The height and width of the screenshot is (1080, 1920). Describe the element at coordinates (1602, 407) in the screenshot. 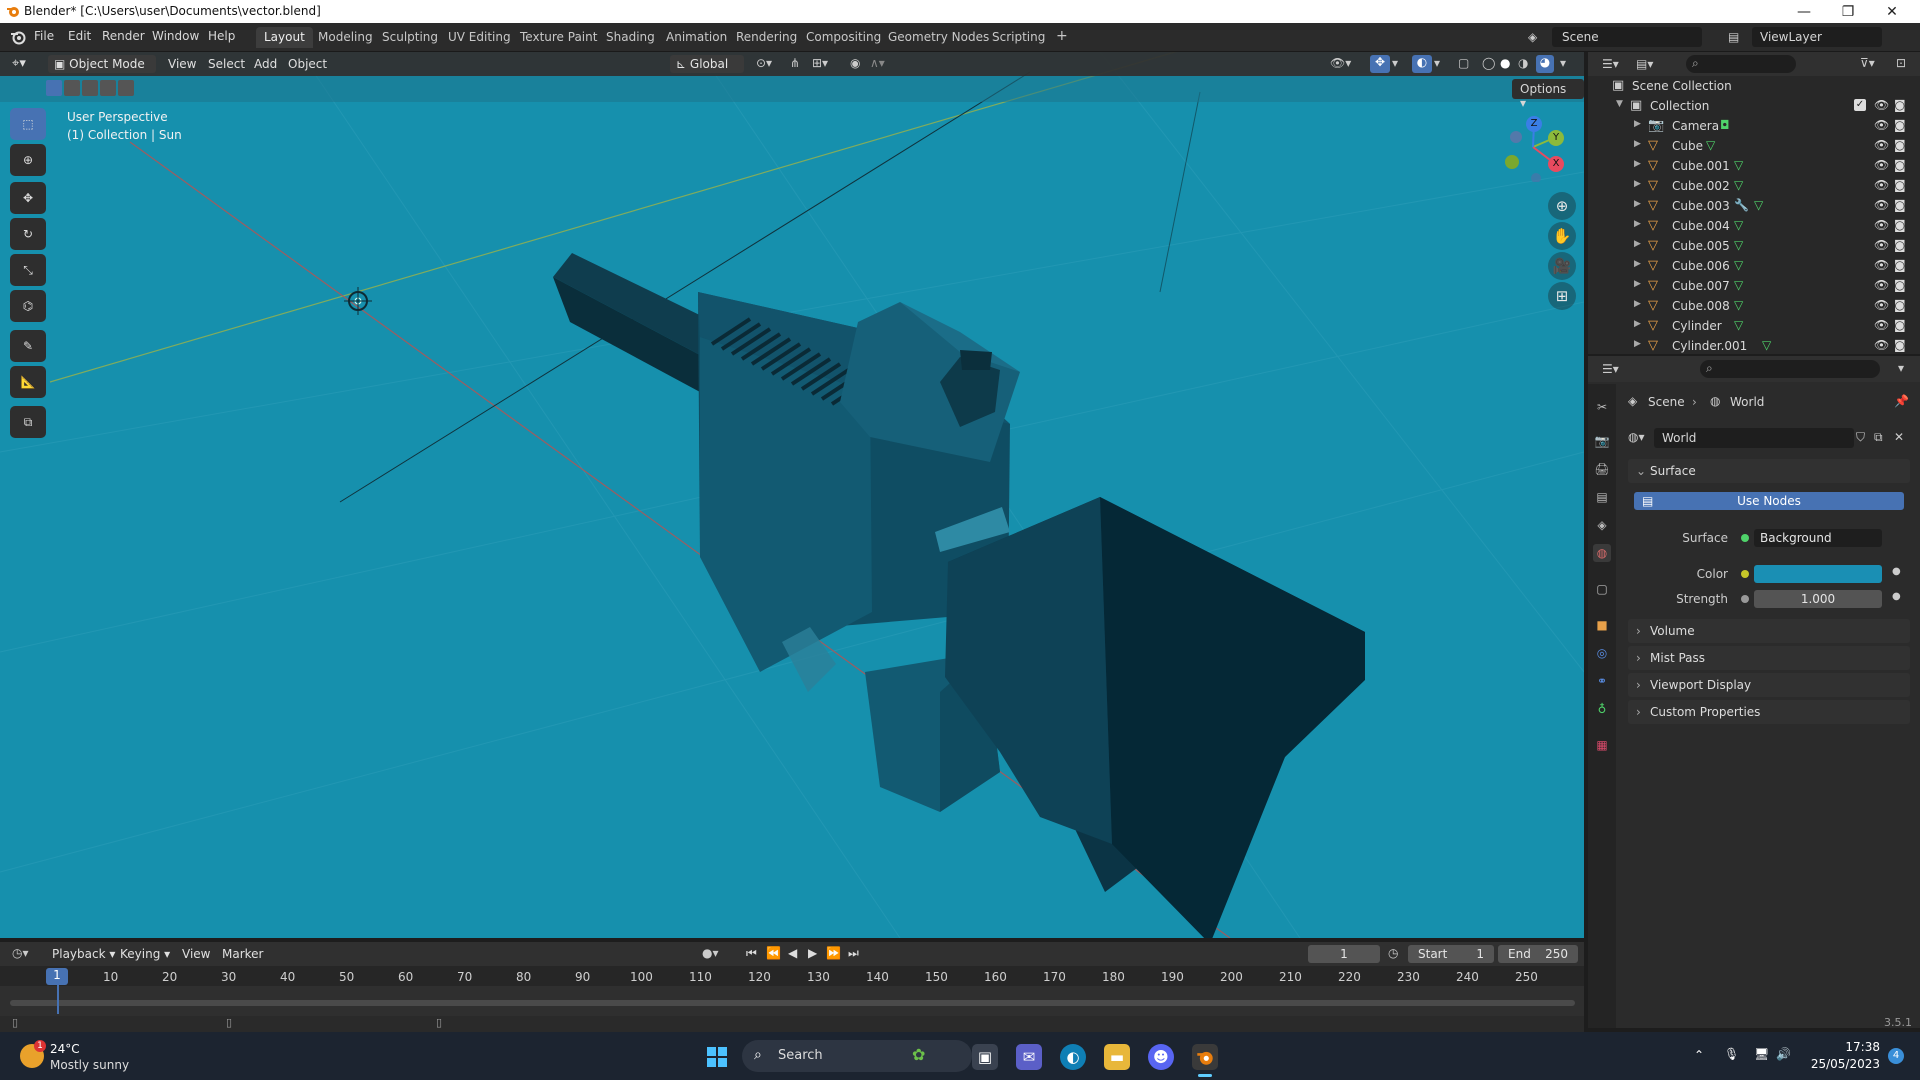

I see `tool-tab-icon: ✂` at that location.